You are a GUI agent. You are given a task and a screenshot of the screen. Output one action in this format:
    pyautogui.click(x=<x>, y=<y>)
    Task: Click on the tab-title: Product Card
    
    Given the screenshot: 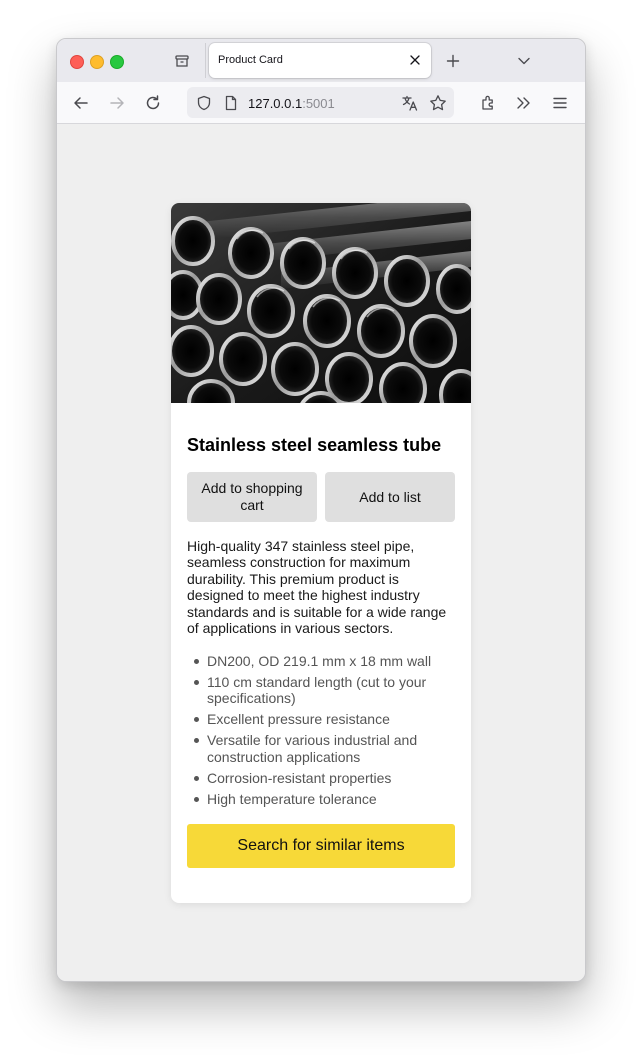 What is the action you would take?
    pyautogui.click(x=250, y=60)
    